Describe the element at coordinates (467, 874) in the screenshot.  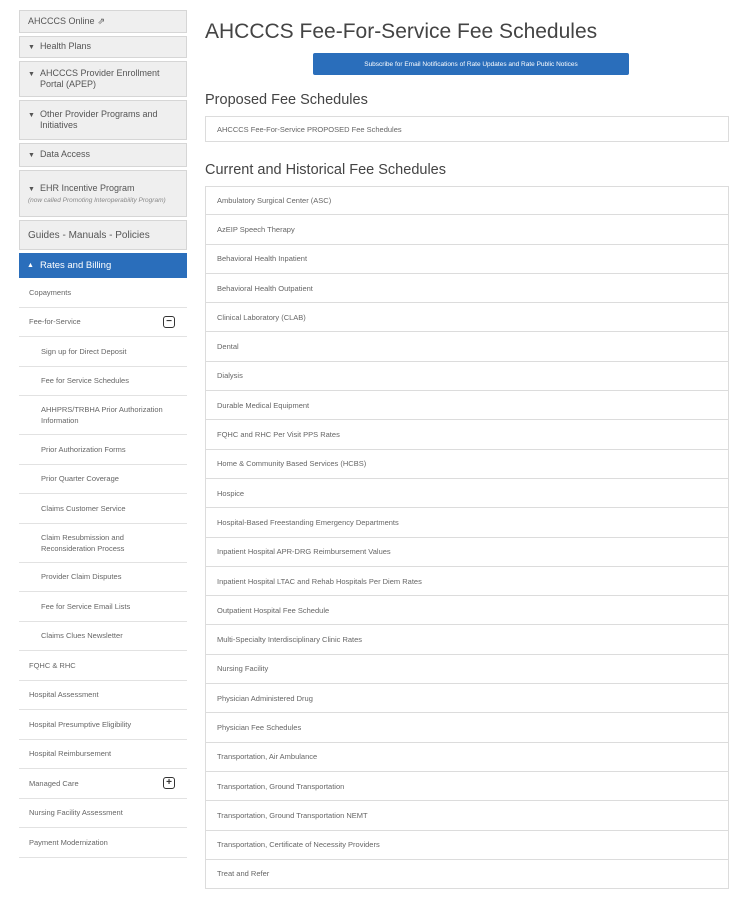
I see `list-item: Treat and Refer` at that location.